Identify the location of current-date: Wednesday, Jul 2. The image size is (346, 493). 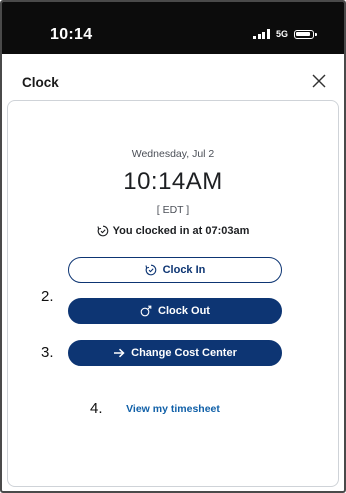
(173, 154).